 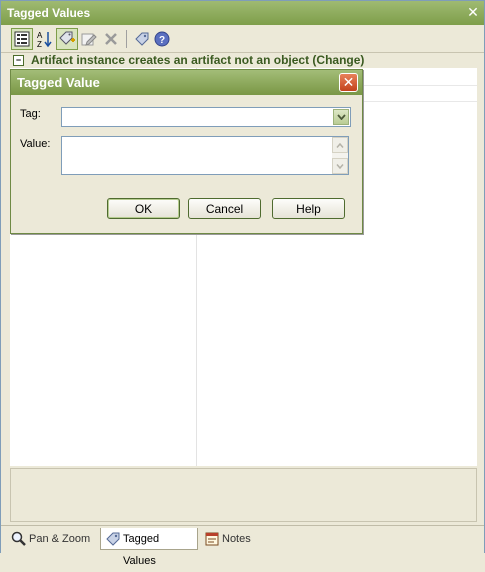 I want to click on help-button: ?, so click(x=162, y=39).